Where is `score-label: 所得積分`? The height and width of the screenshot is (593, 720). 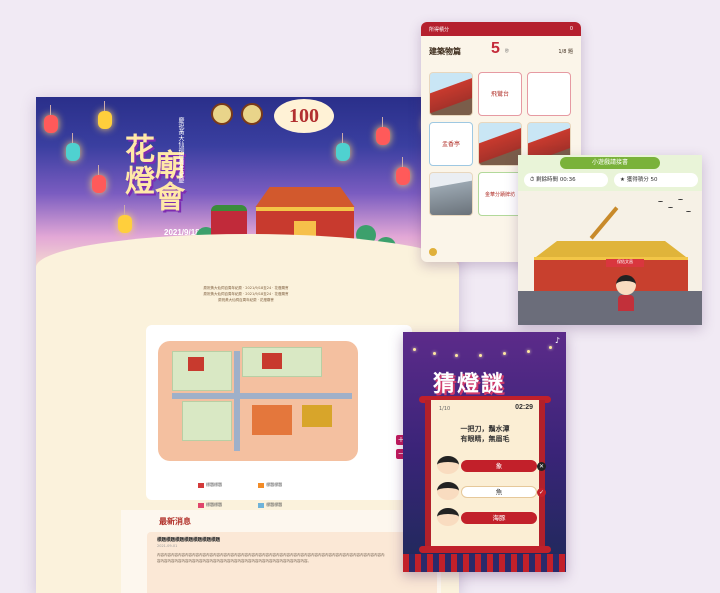
score-label: 所得積分 is located at coordinates (439, 30).